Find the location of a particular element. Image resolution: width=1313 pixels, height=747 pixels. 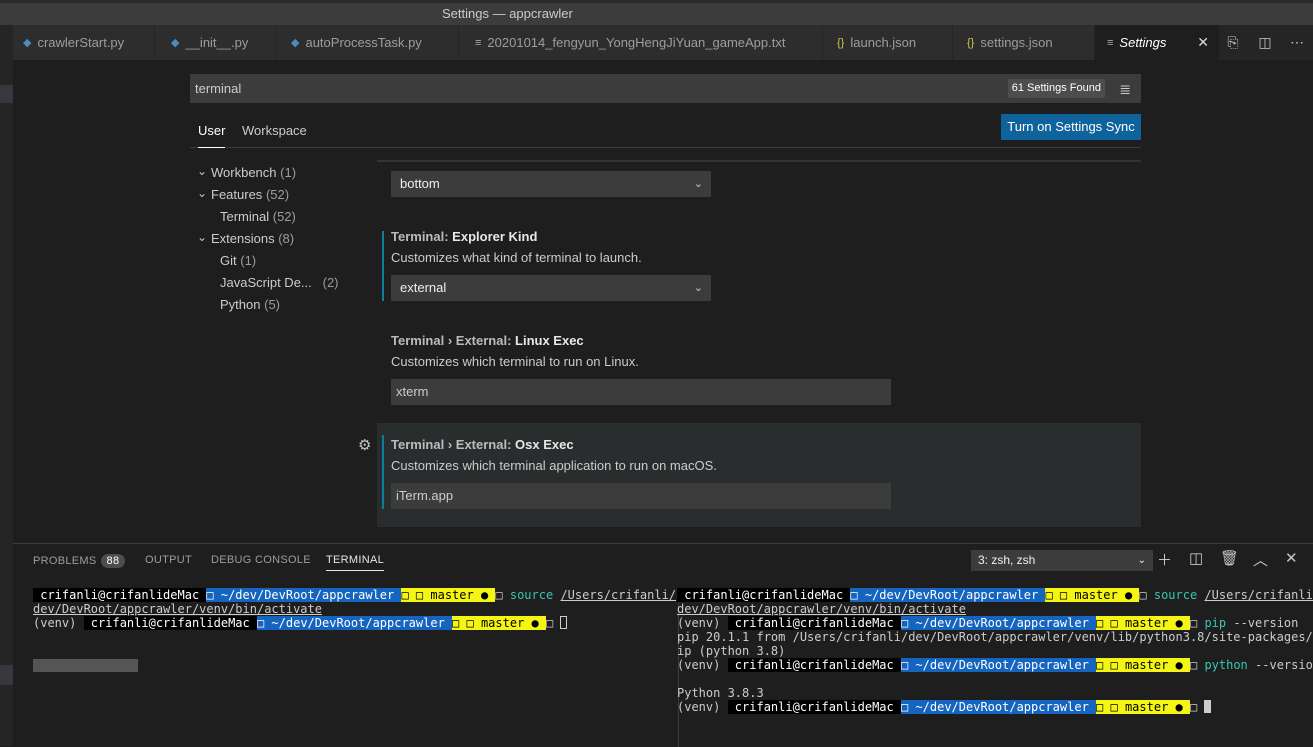

tab-workspace: Workspace is located at coordinates (274, 130).